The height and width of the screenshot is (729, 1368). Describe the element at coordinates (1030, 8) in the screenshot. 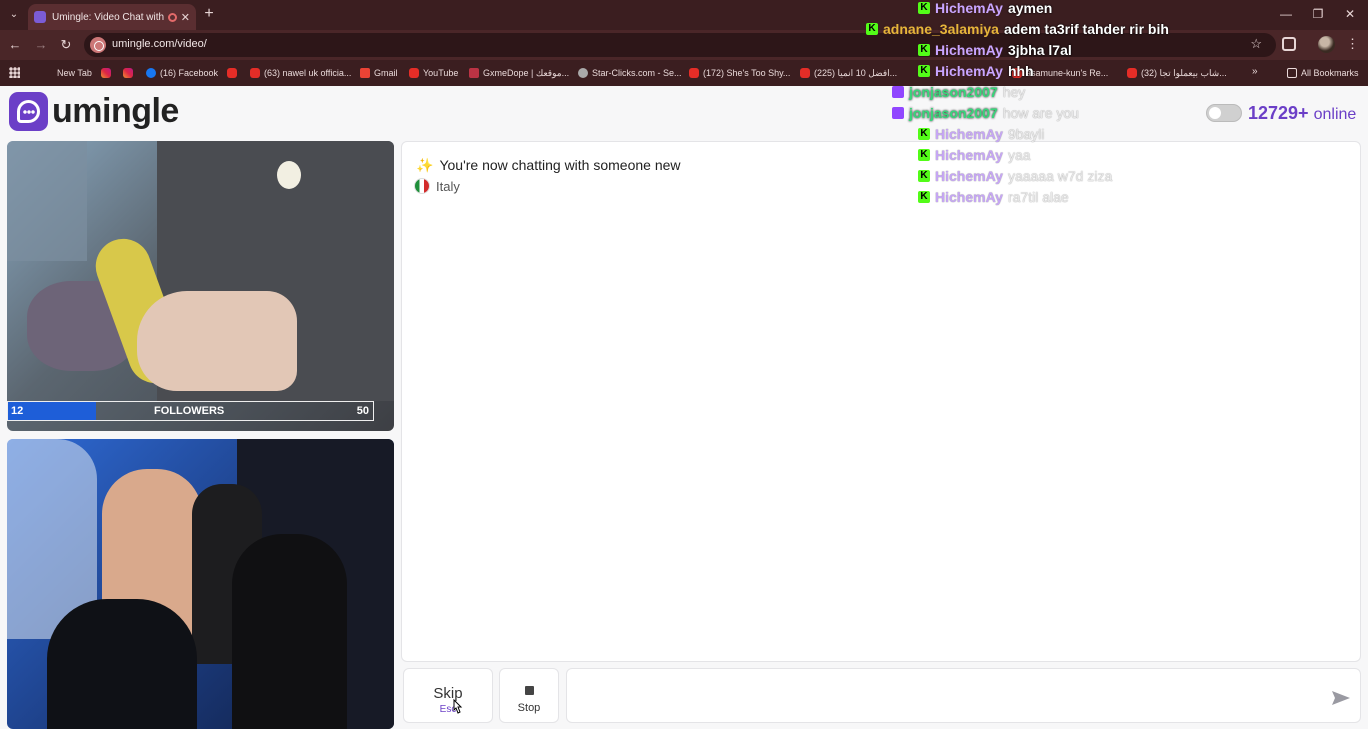

I see `overlay-chat-message: aymen` at that location.